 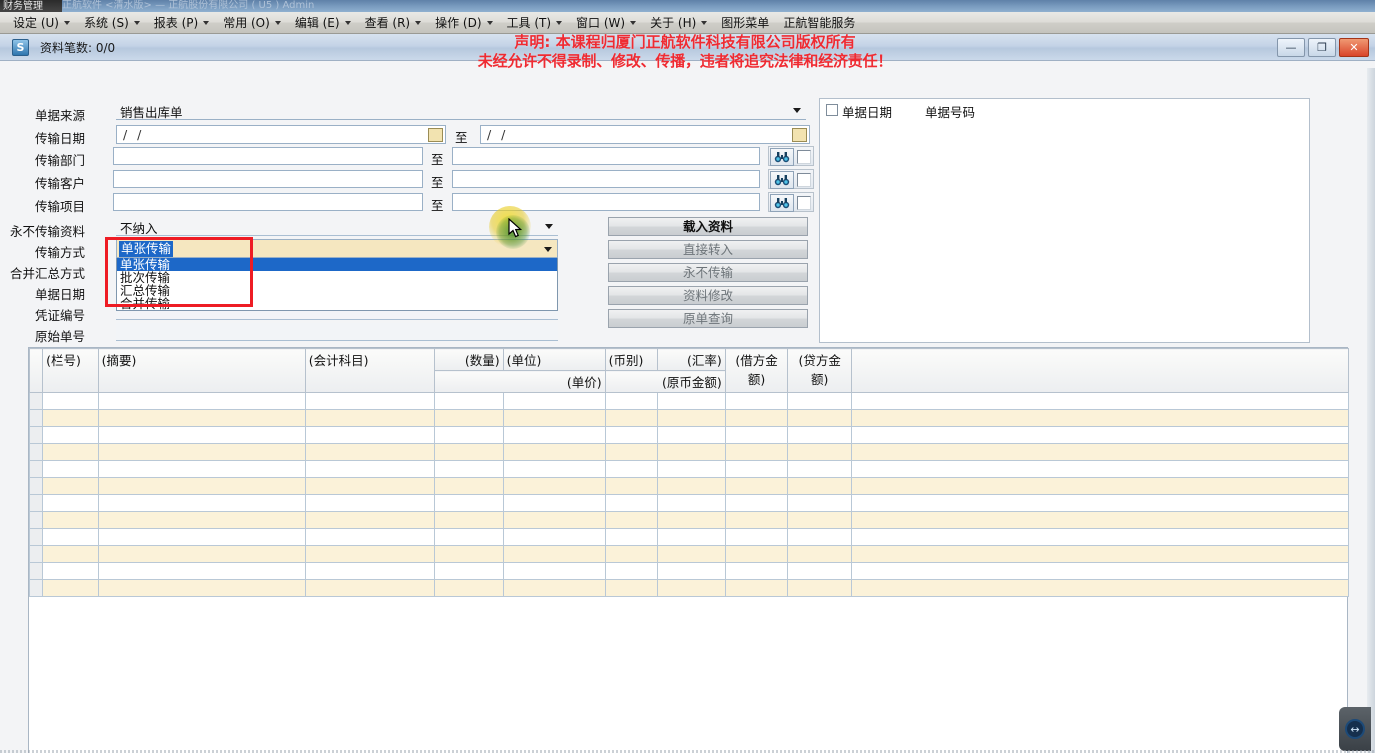 What do you see at coordinates (799, 135) in the screenshot?
I see `calendar-icon` at bounding box center [799, 135].